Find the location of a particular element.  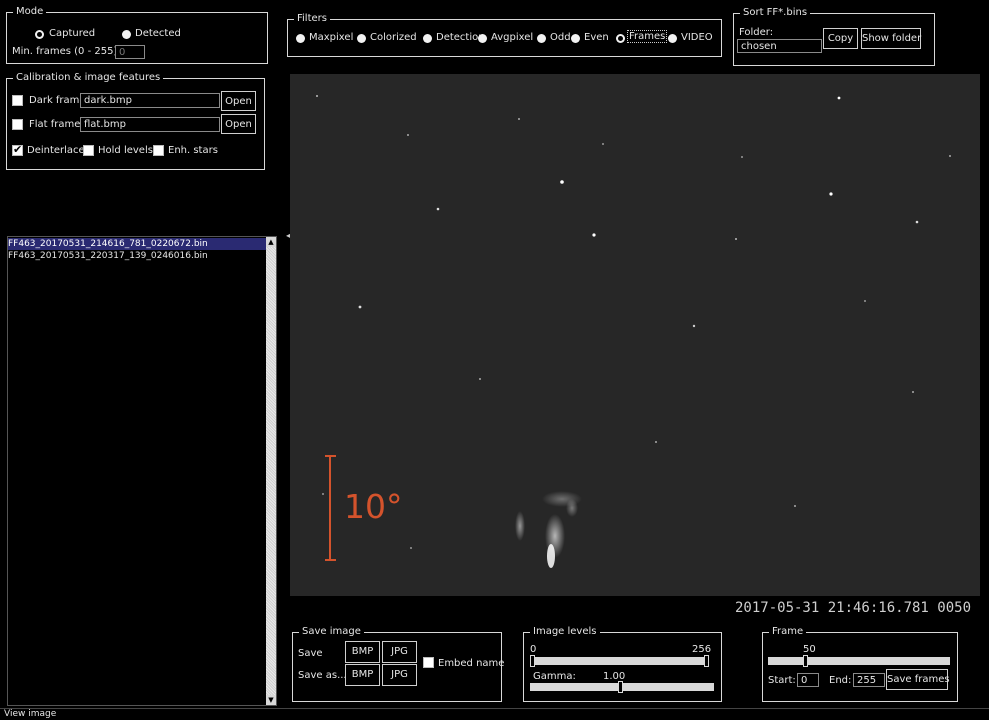

file-list-item-selected: FF463_20170531_214616_781_0220672.bin is located at coordinates (138, 244).